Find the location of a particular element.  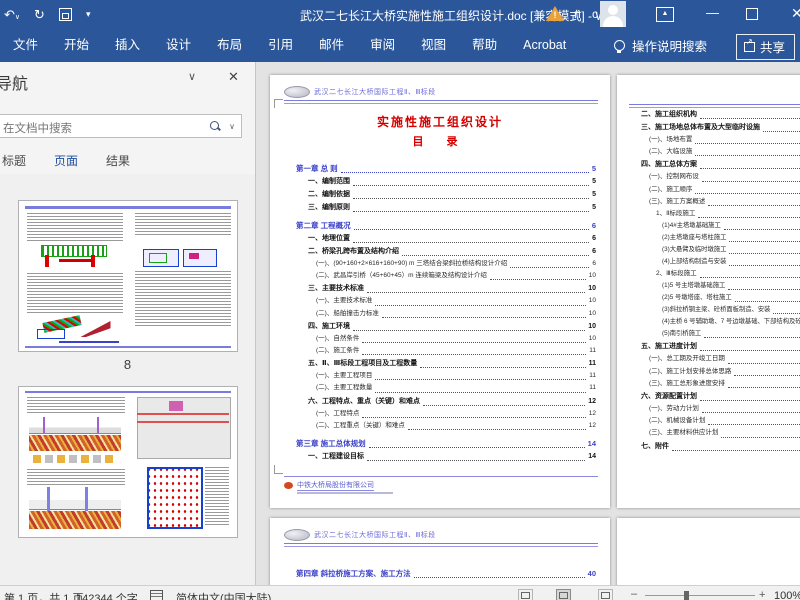

zoom-slider is located at coordinates (700, 595).